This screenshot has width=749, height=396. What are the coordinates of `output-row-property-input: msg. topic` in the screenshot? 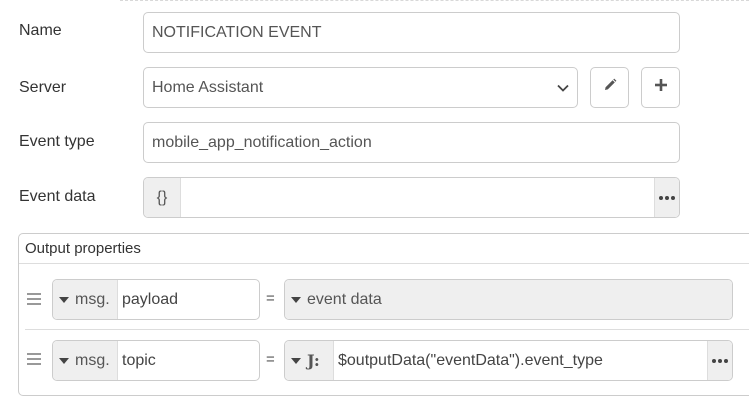 It's located at (156, 360).